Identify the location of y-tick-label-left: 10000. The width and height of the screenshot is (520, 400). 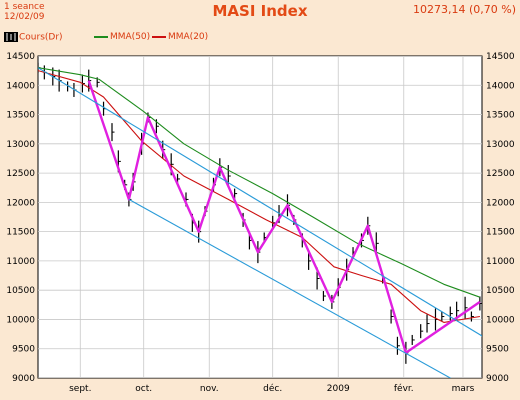
(20, 320).